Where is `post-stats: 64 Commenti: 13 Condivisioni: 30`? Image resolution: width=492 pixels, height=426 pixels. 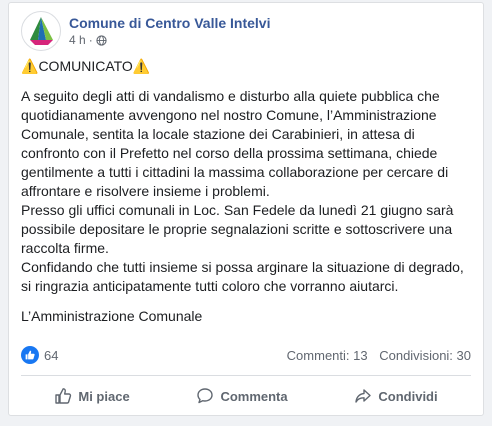 post-stats: 64 Commenti: 13 Condivisioni: 30 is located at coordinates (246, 355).